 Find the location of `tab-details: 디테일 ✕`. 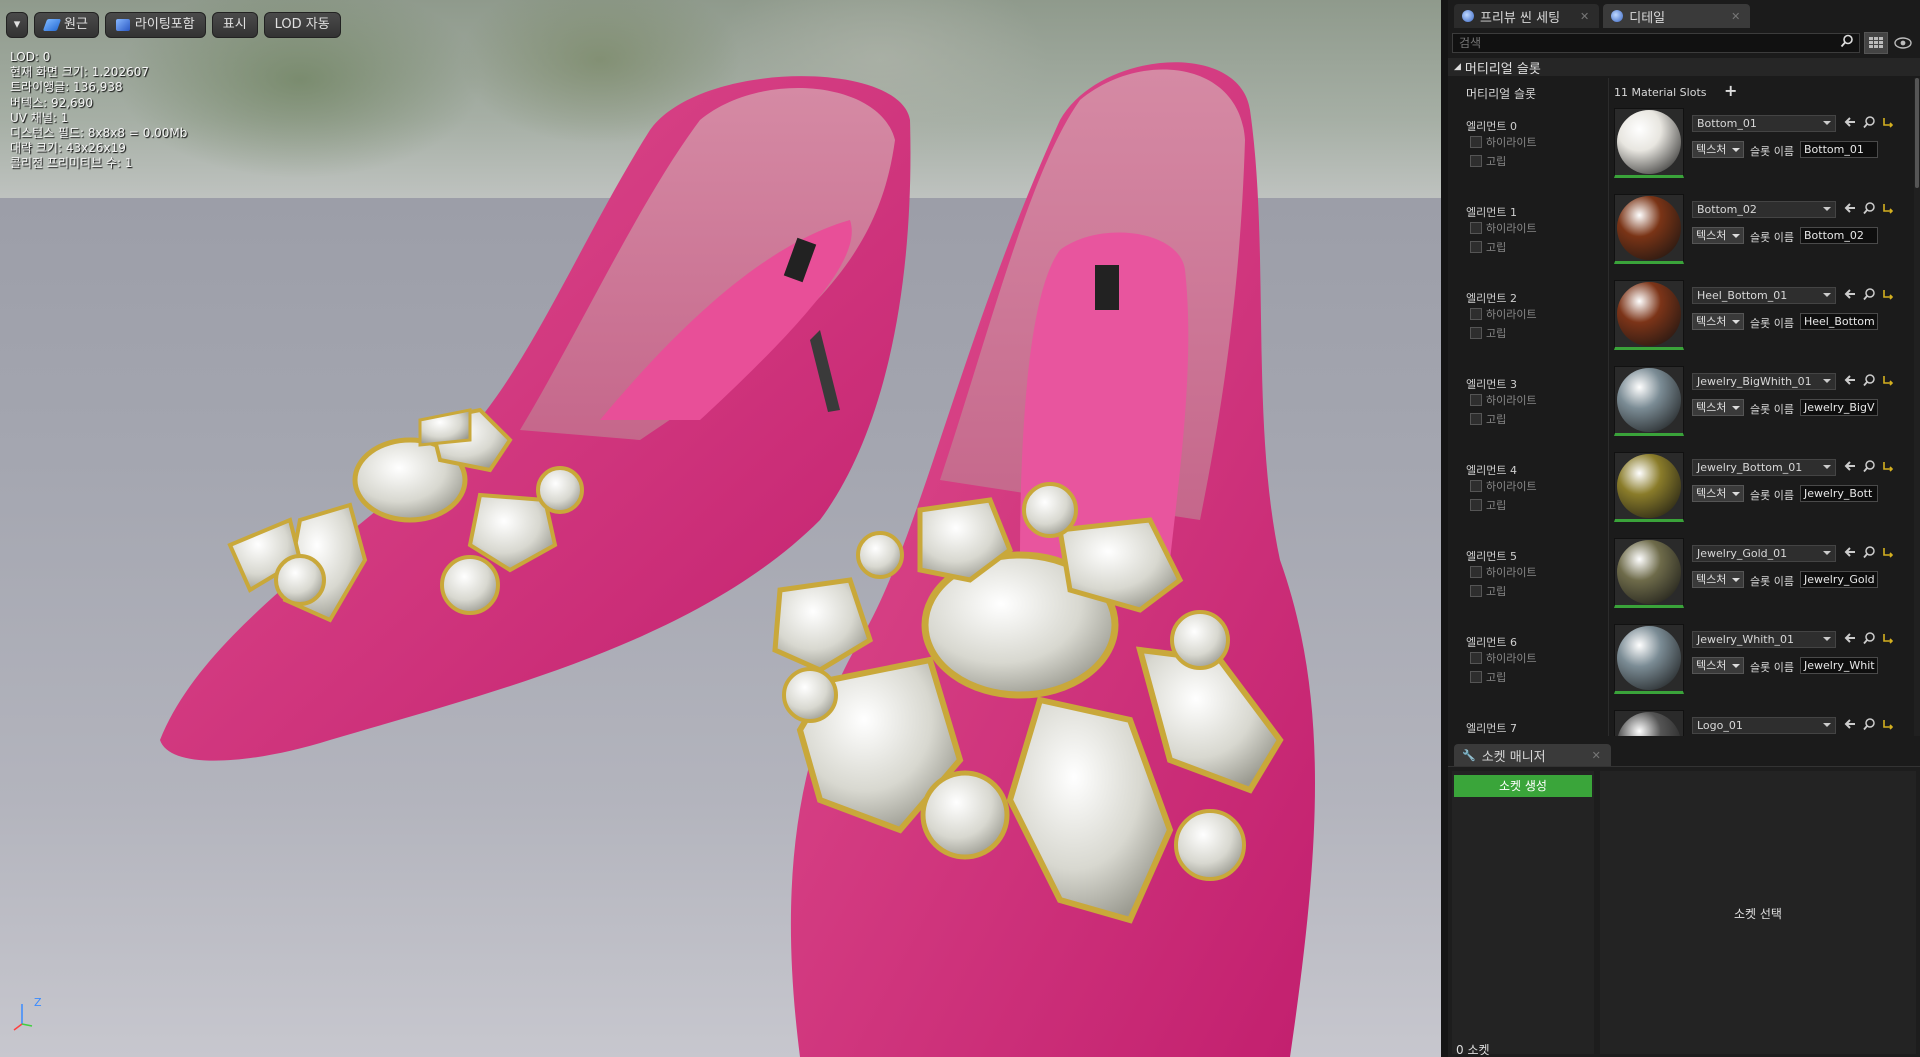

tab-details: 디테일 ✕ is located at coordinates (1677, 16).